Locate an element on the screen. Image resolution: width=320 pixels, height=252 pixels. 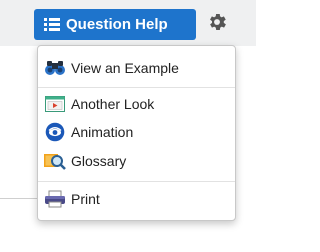
menu-item-another-look: Another Look is located at coordinates (136, 104).